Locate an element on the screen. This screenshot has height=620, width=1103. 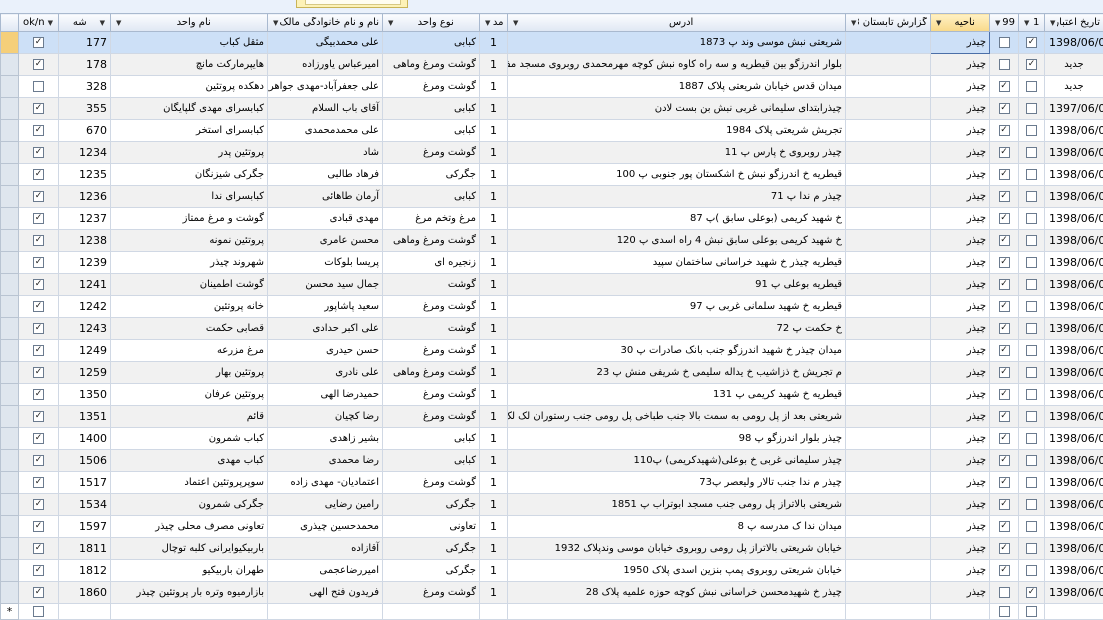
unit-name-cell: کباب شمرون is located at coordinates (189, 439).